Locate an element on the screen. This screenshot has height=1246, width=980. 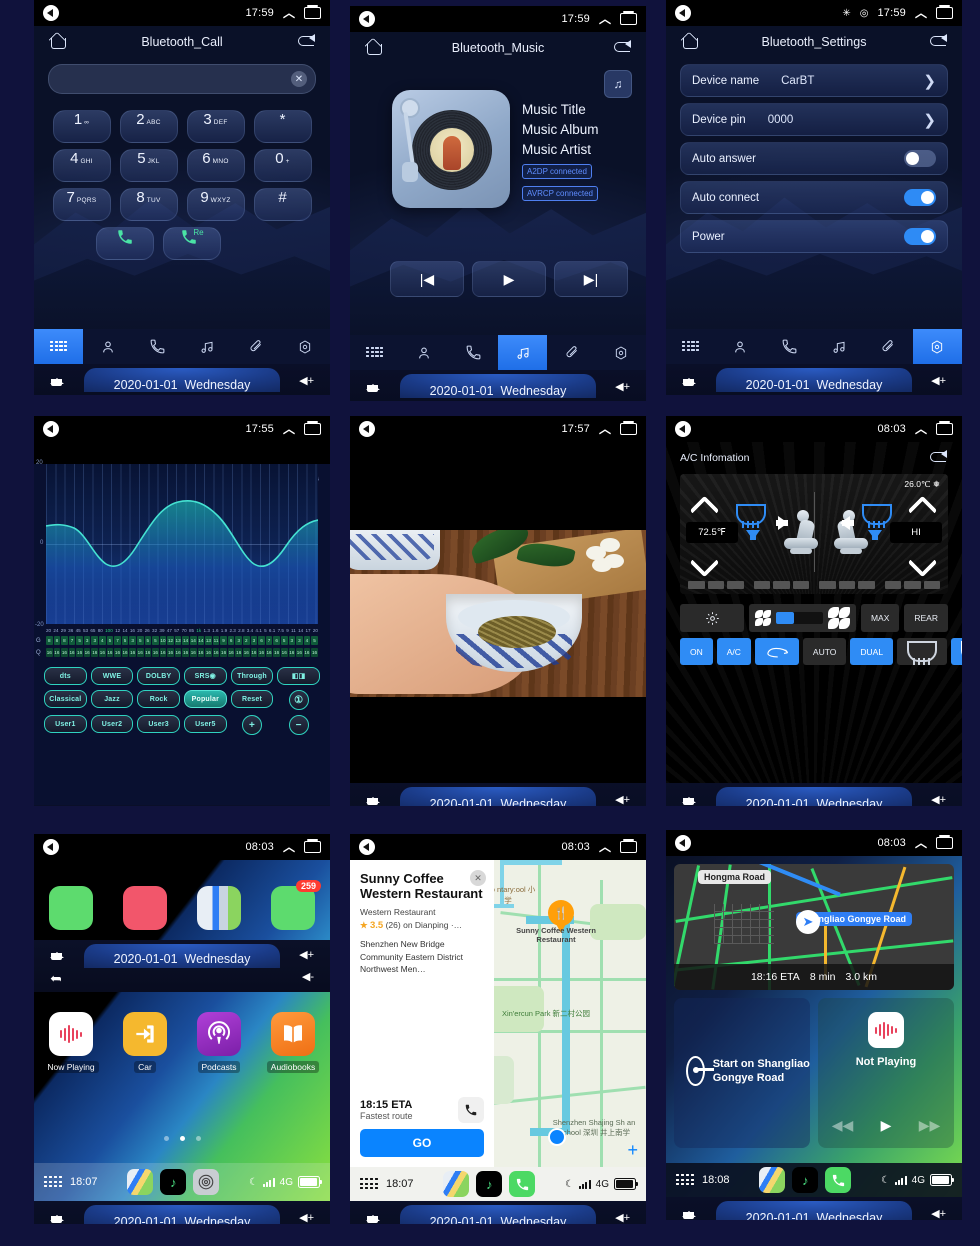
left-temp-down-button is located at coordinates (705, 565).